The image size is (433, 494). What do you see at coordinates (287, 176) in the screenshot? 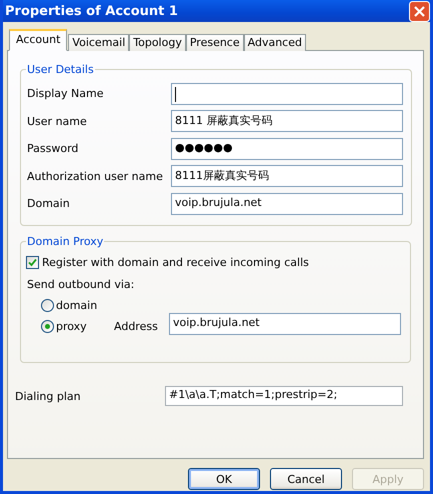
I see `input-field: 8111屏蔽真实号码` at bounding box center [287, 176].